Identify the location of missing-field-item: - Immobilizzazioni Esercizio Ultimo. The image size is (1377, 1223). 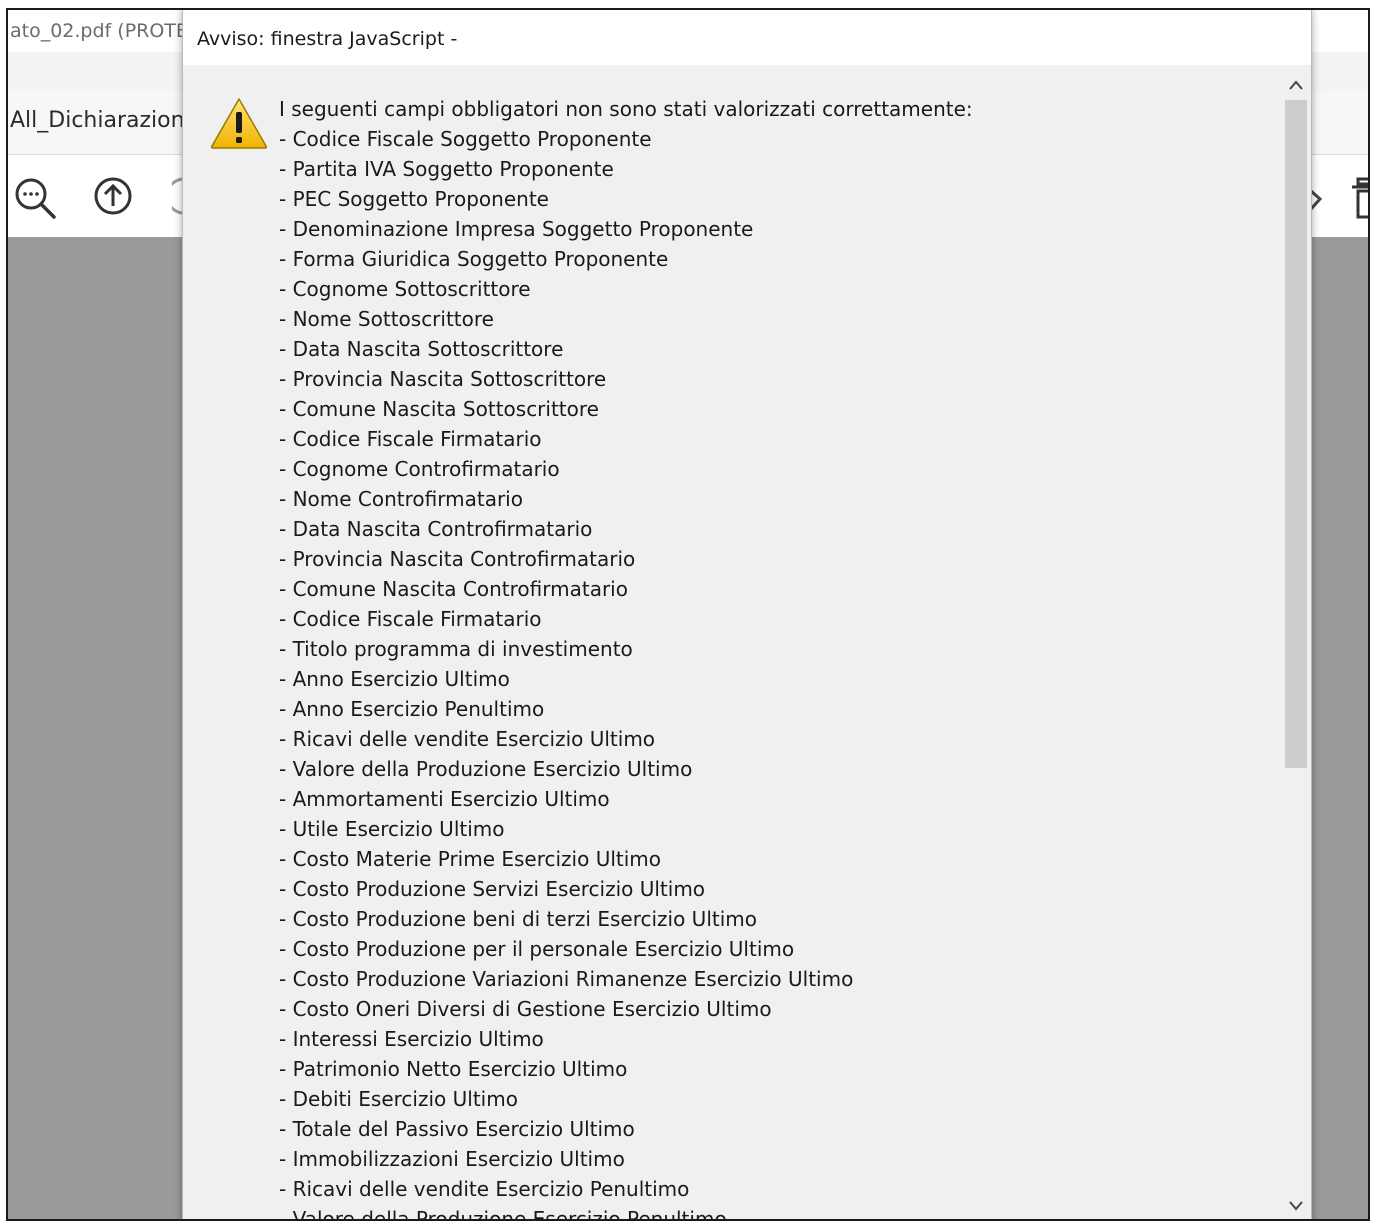
(452, 1159).